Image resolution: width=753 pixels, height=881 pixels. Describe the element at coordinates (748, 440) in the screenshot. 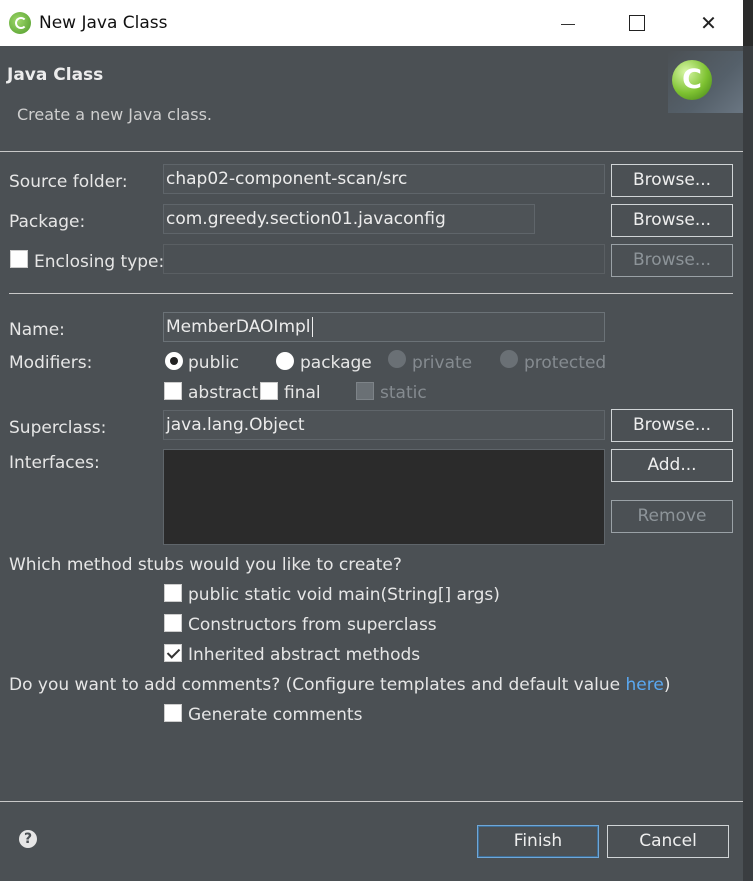

I see `window-edge` at that location.